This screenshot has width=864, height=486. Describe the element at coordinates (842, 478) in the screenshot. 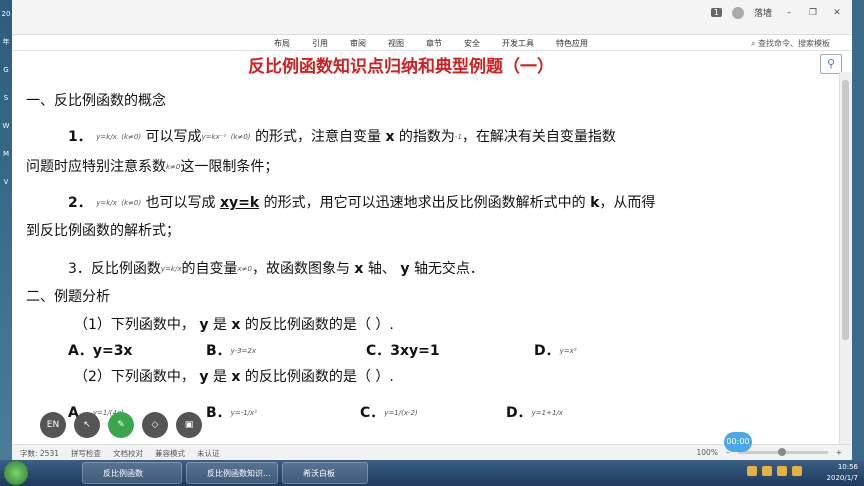

I see `clock-date: 2020/1/7` at that location.